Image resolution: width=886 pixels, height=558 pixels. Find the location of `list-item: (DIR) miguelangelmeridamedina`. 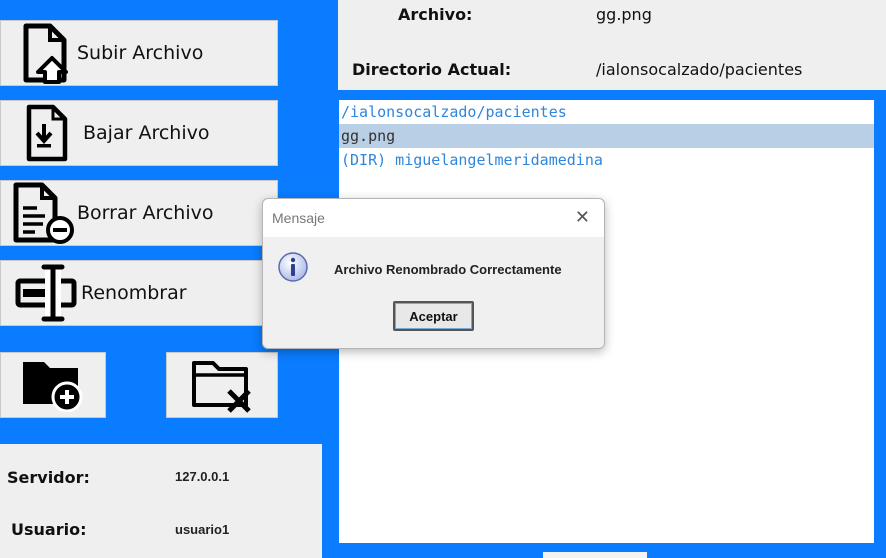

list-item: (DIR) miguelangelmeridamedina is located at coordinates (606, 160).